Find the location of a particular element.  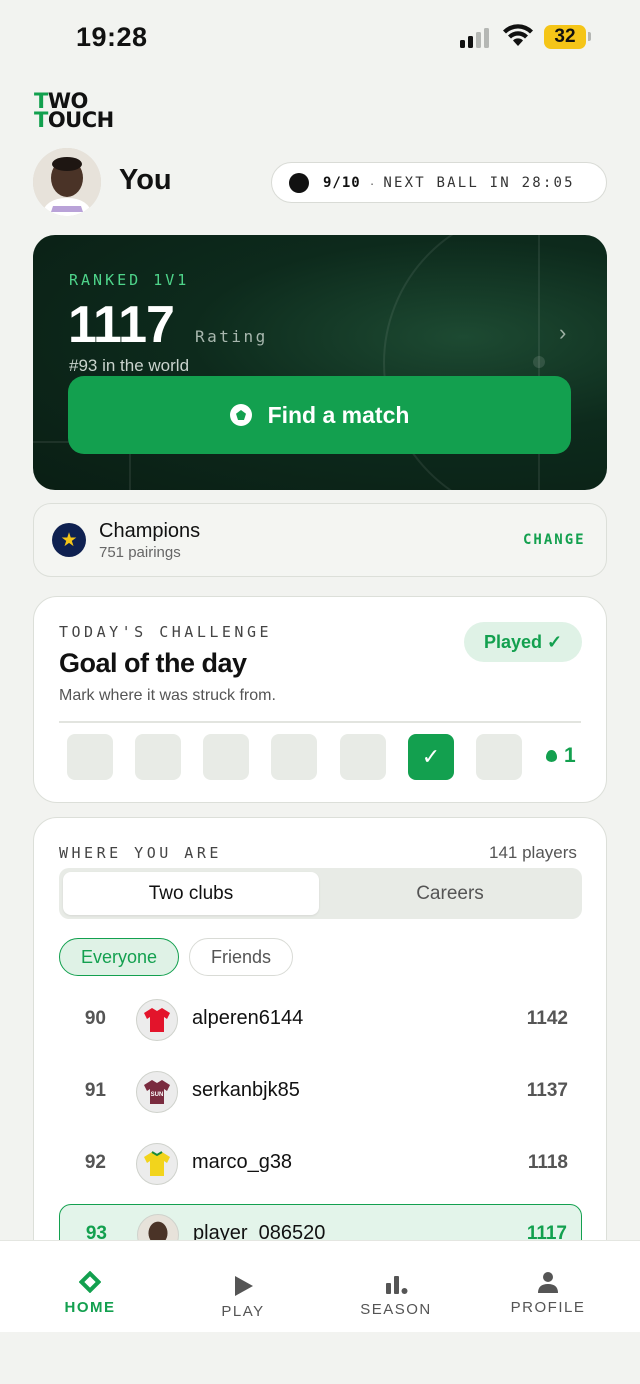

row-username: alperen6144 is located at coordinates (248, 1018).